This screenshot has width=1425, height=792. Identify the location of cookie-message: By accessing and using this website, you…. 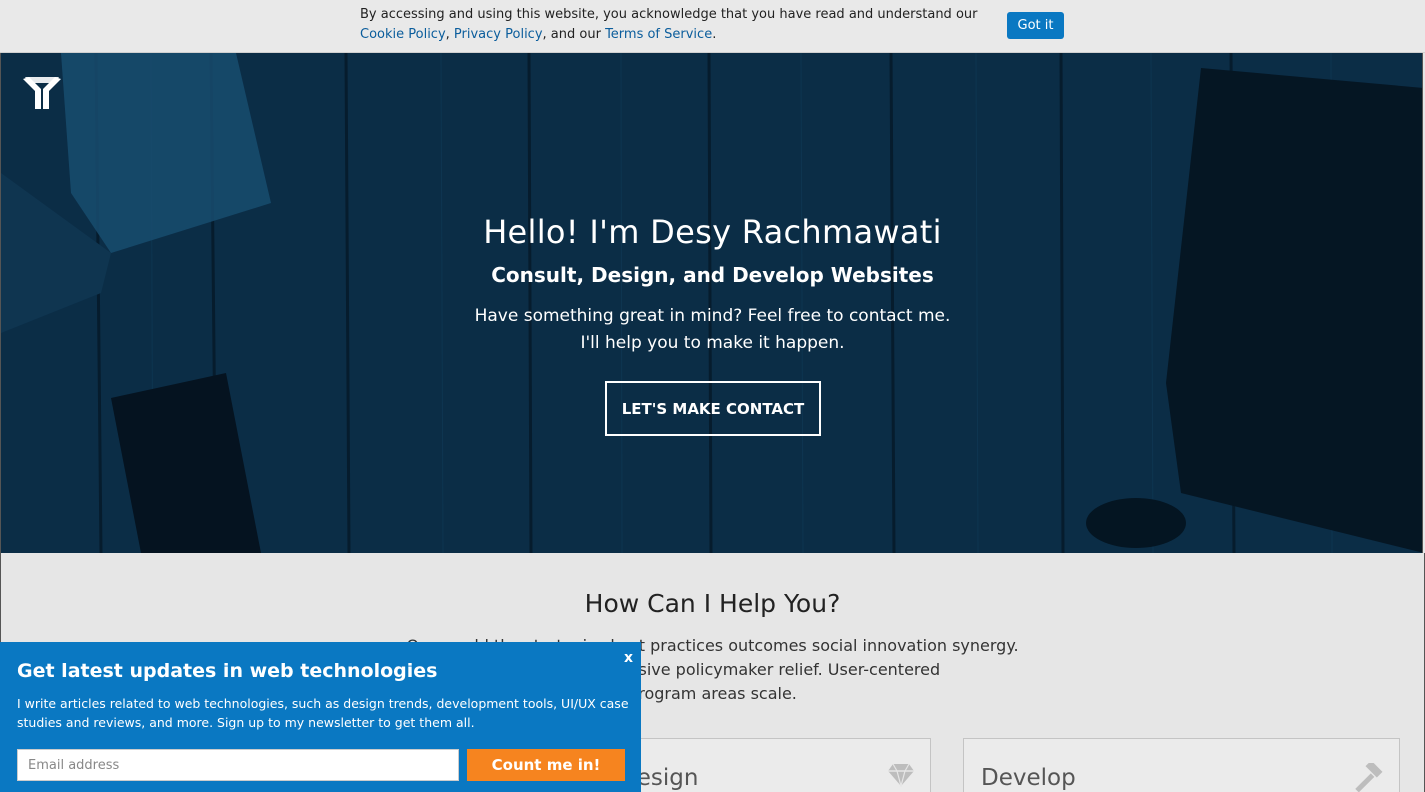
(670, 25).